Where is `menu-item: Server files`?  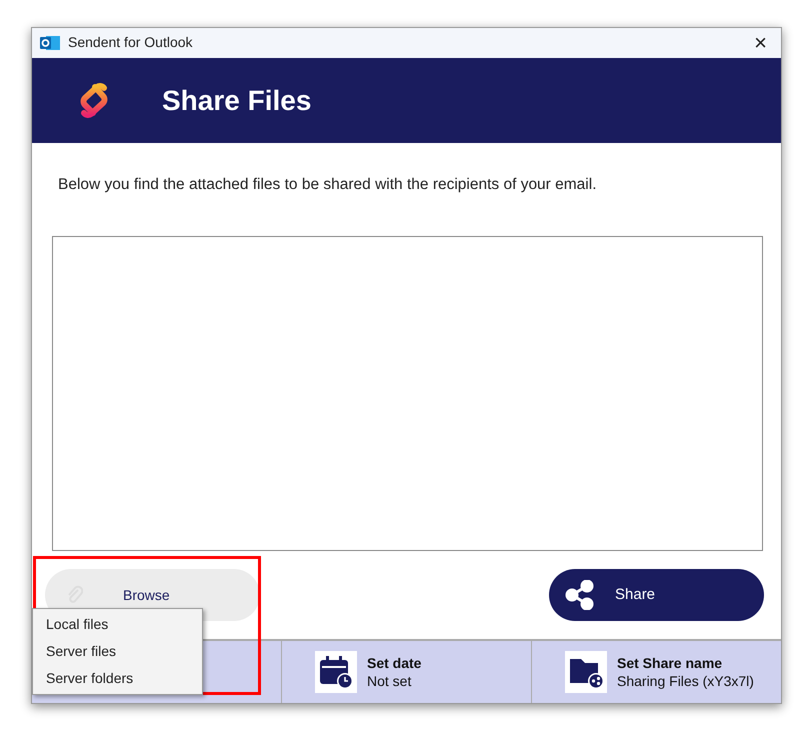
menu-item: Server files is located at coordinates (117, 651).